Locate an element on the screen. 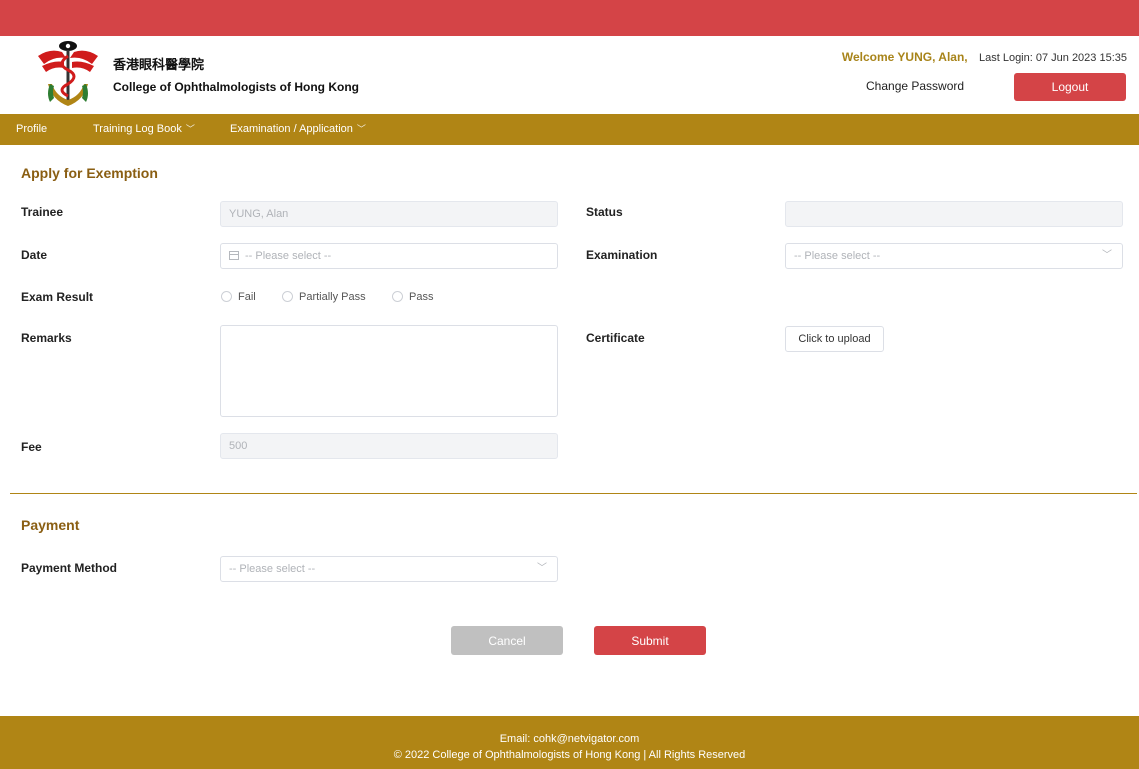 The height and width of the screenshot is (769, 1139). last-login-text: Last Login: 07 Jun 2023 15:35 is located at coordinates (1052, 58).